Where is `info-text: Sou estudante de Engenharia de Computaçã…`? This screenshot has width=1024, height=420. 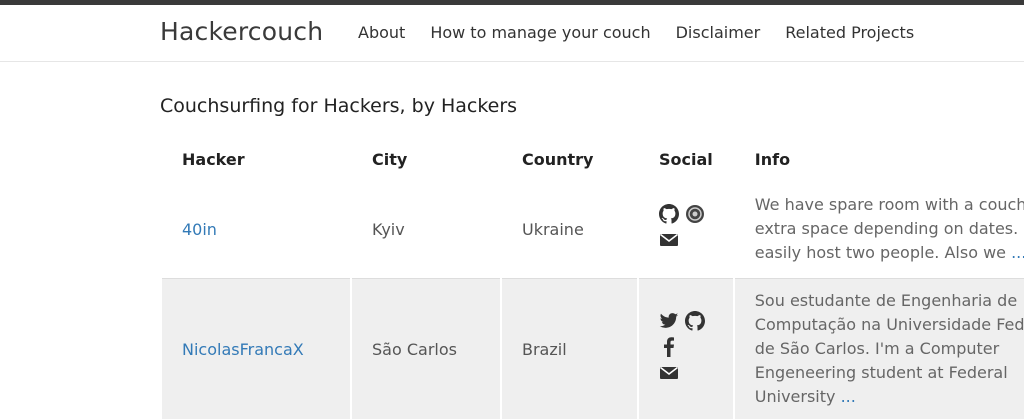
info-text: Sou estudante de Engenharia de Computaçã… is located at coordinates (889, 348).